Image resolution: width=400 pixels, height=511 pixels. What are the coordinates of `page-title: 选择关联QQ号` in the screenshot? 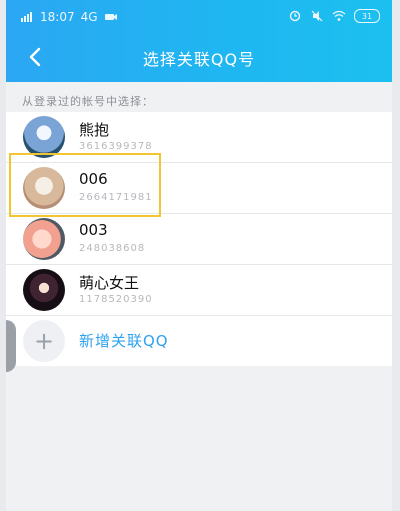 It's located at (199, 59).